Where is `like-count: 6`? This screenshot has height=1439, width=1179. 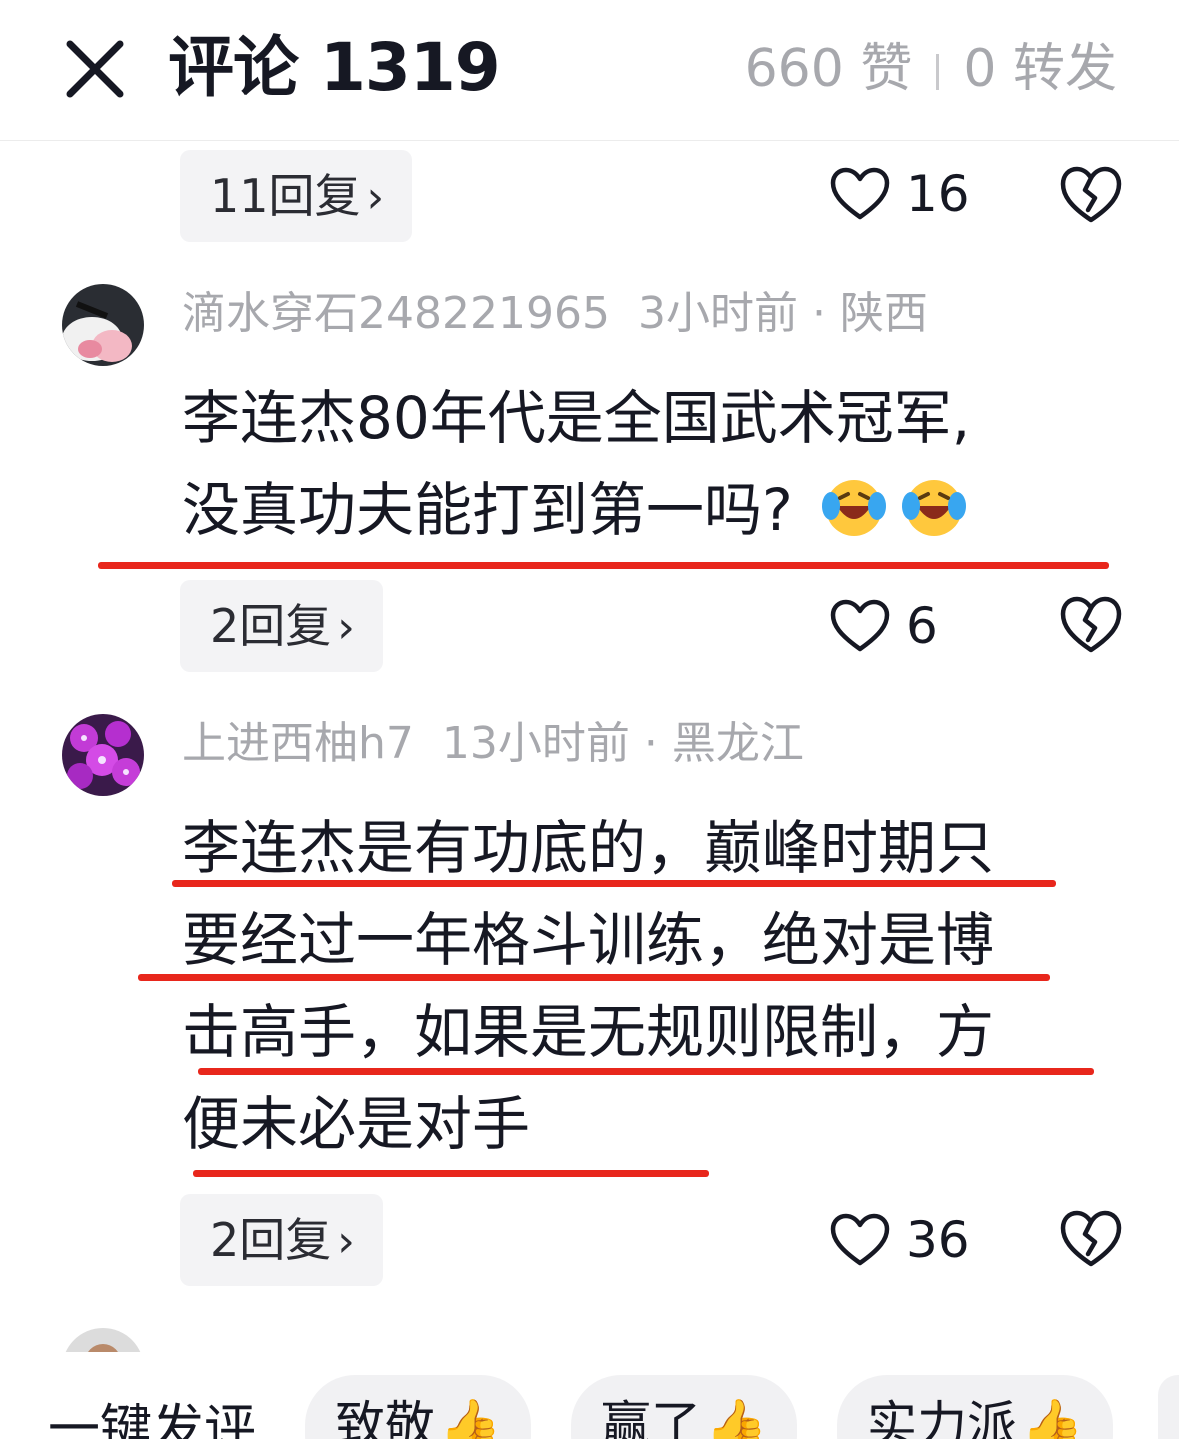 like-count: 6 is located at coordinates (922, 626).